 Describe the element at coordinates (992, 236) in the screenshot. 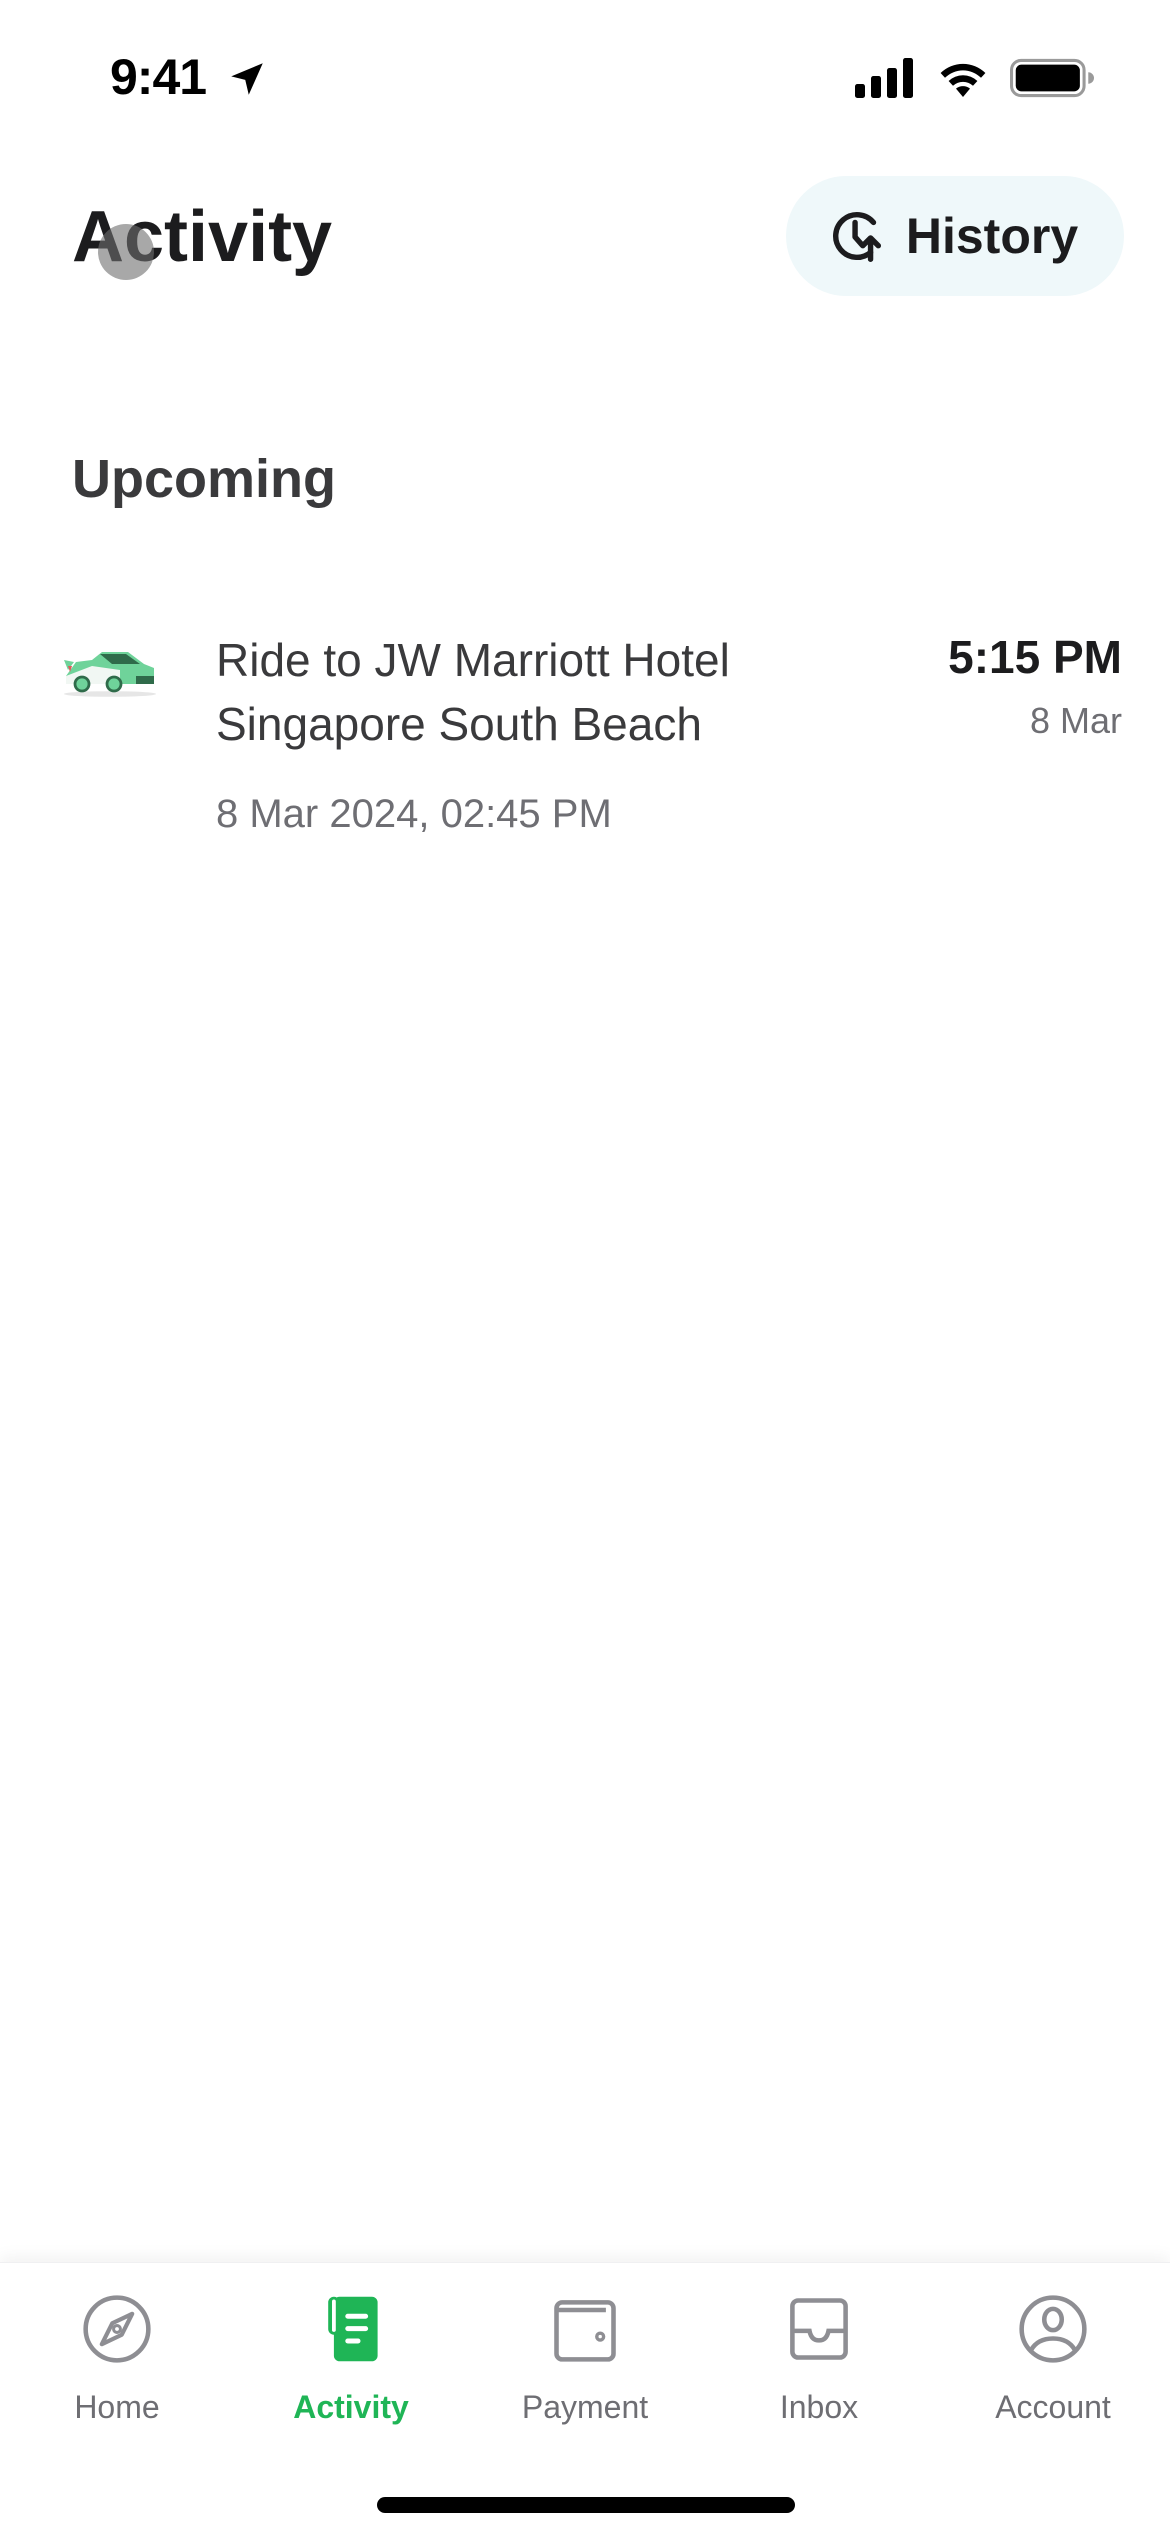

I see `history-label: History` at that location.